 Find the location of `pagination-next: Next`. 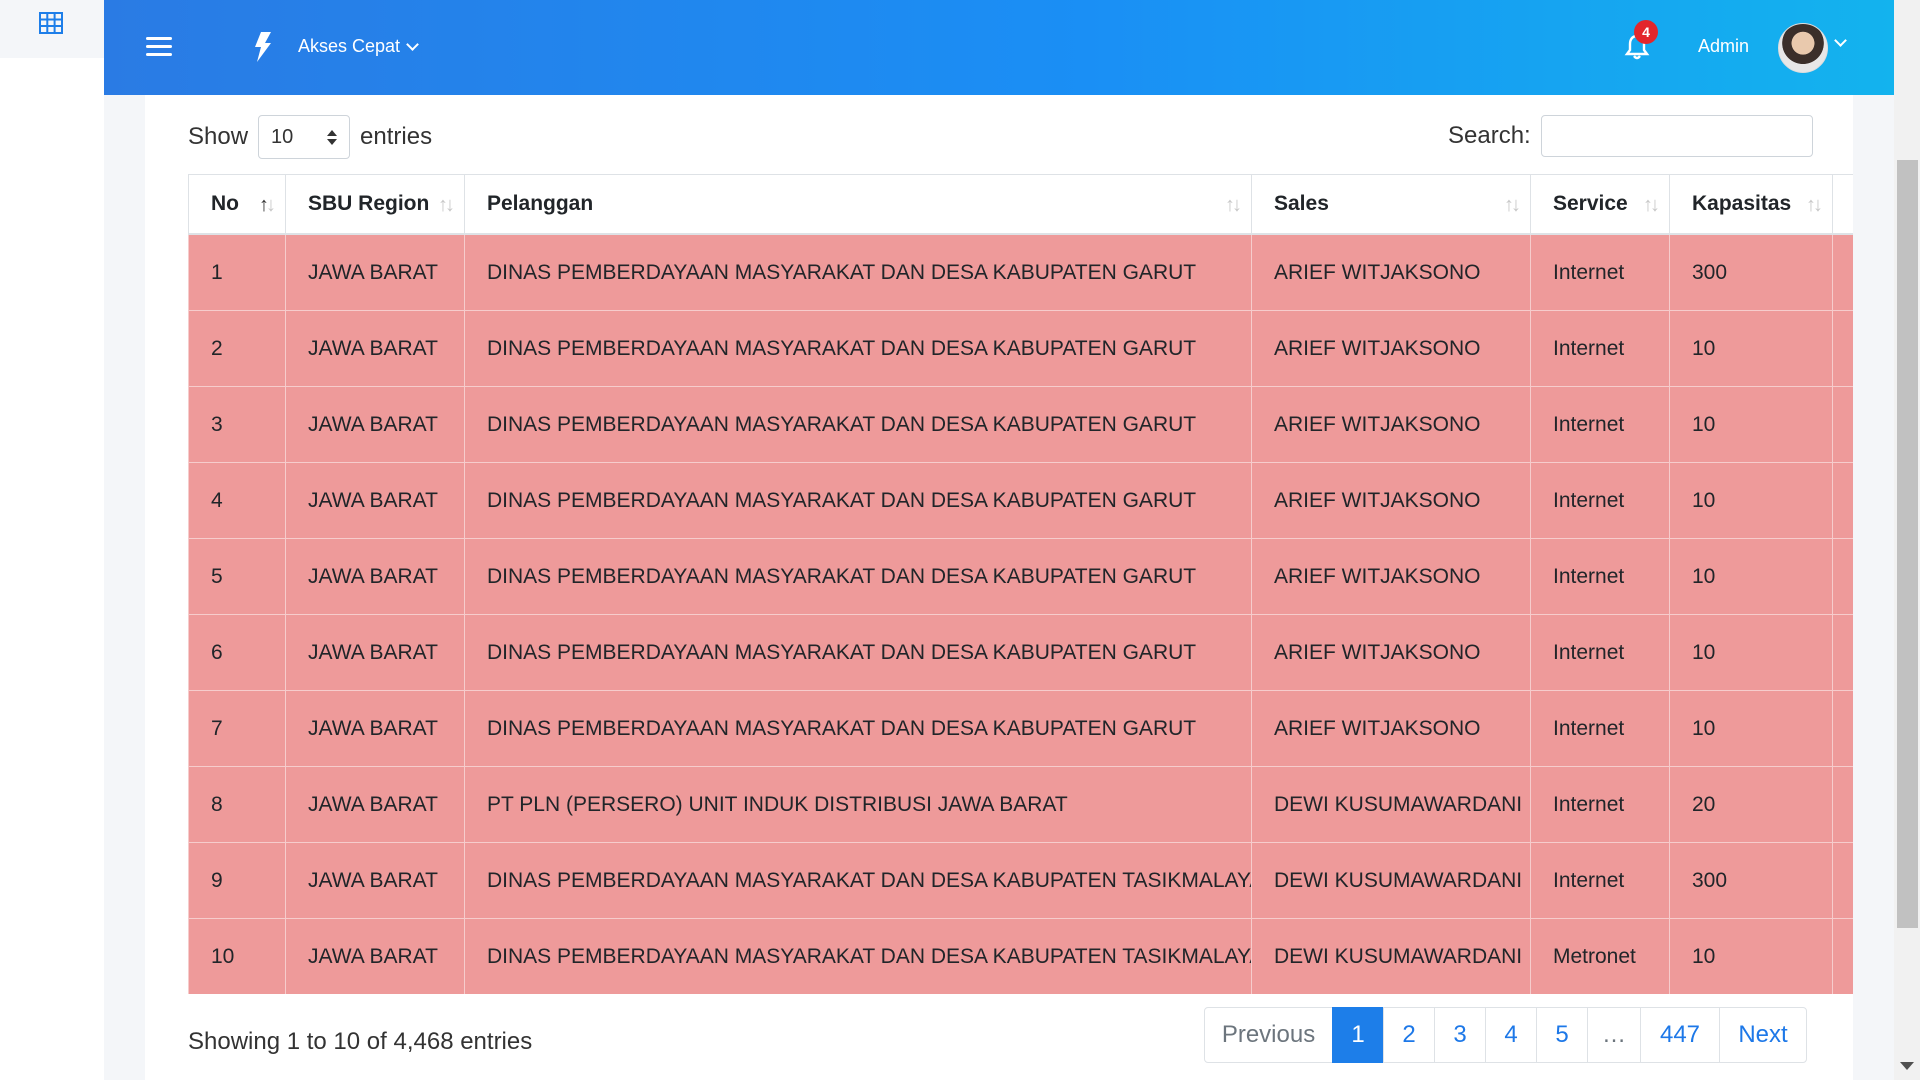

pagination-next: Next is located at coordinates (1763, 1035).